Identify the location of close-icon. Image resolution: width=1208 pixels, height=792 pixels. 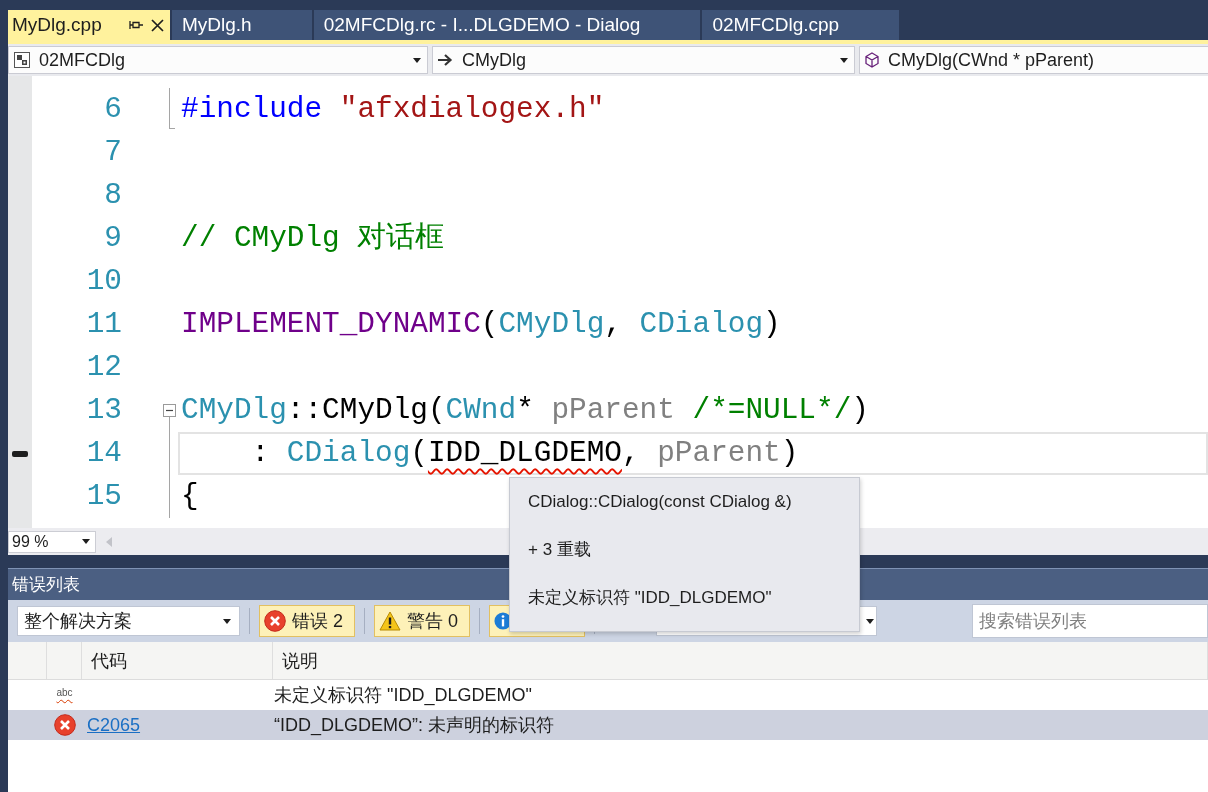
(157, 25).